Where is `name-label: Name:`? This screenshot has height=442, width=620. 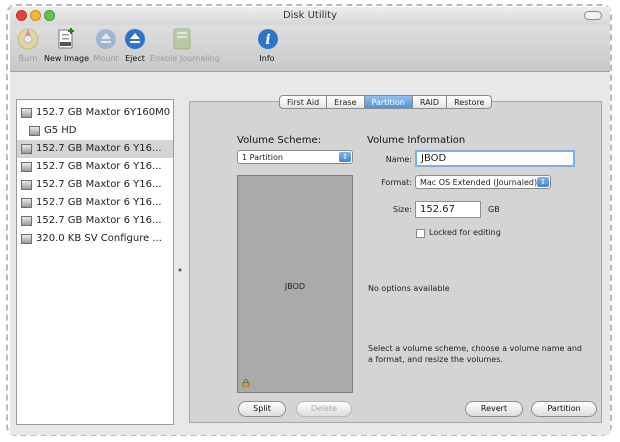
name-label: Name: is located at coordinates (398, 159).